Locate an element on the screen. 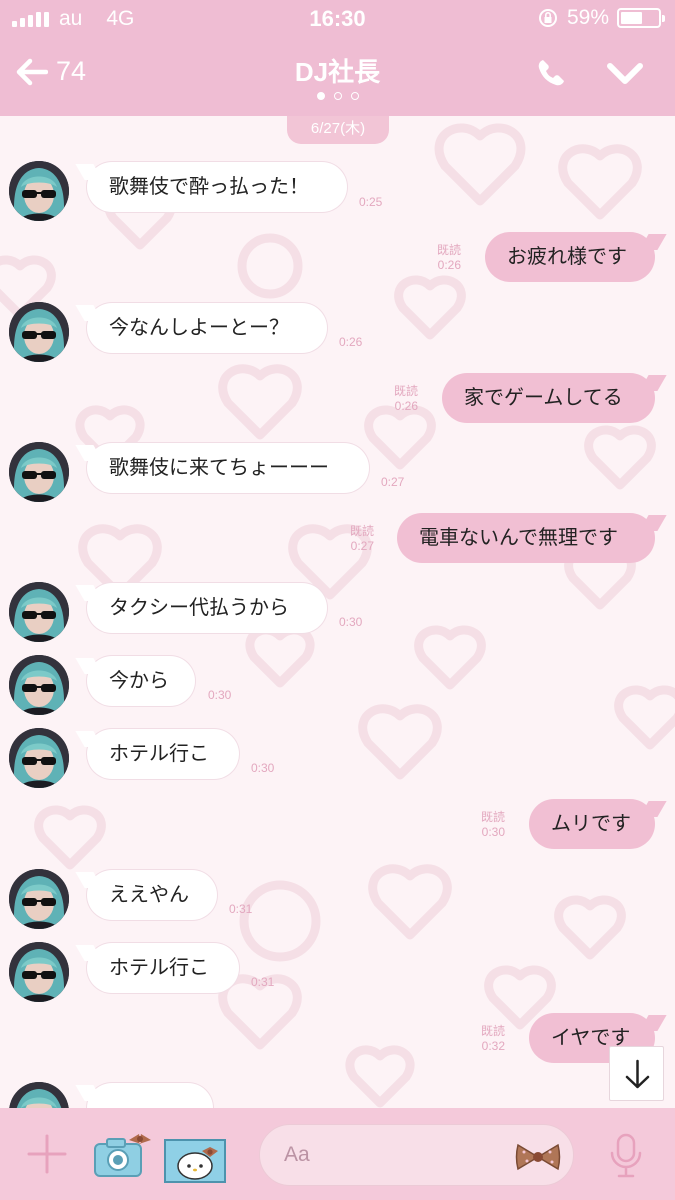 The width and height of the screenshot is (675, 1200). chevron-down-icon is located at coordinates (625, 74).